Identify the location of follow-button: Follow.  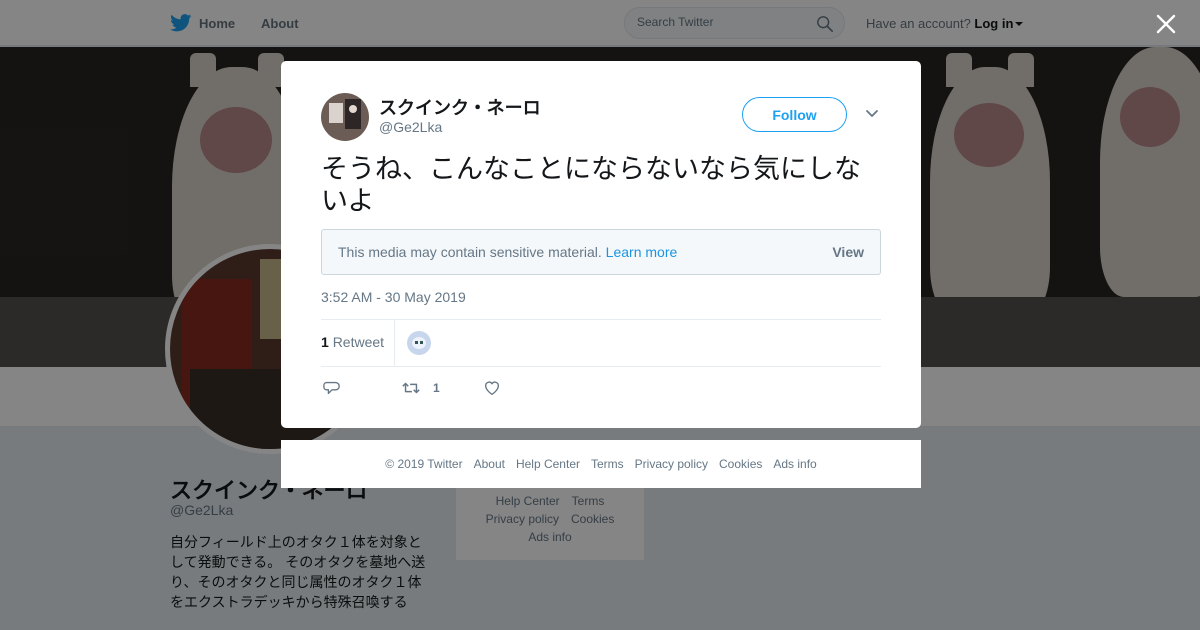
(794, 114).